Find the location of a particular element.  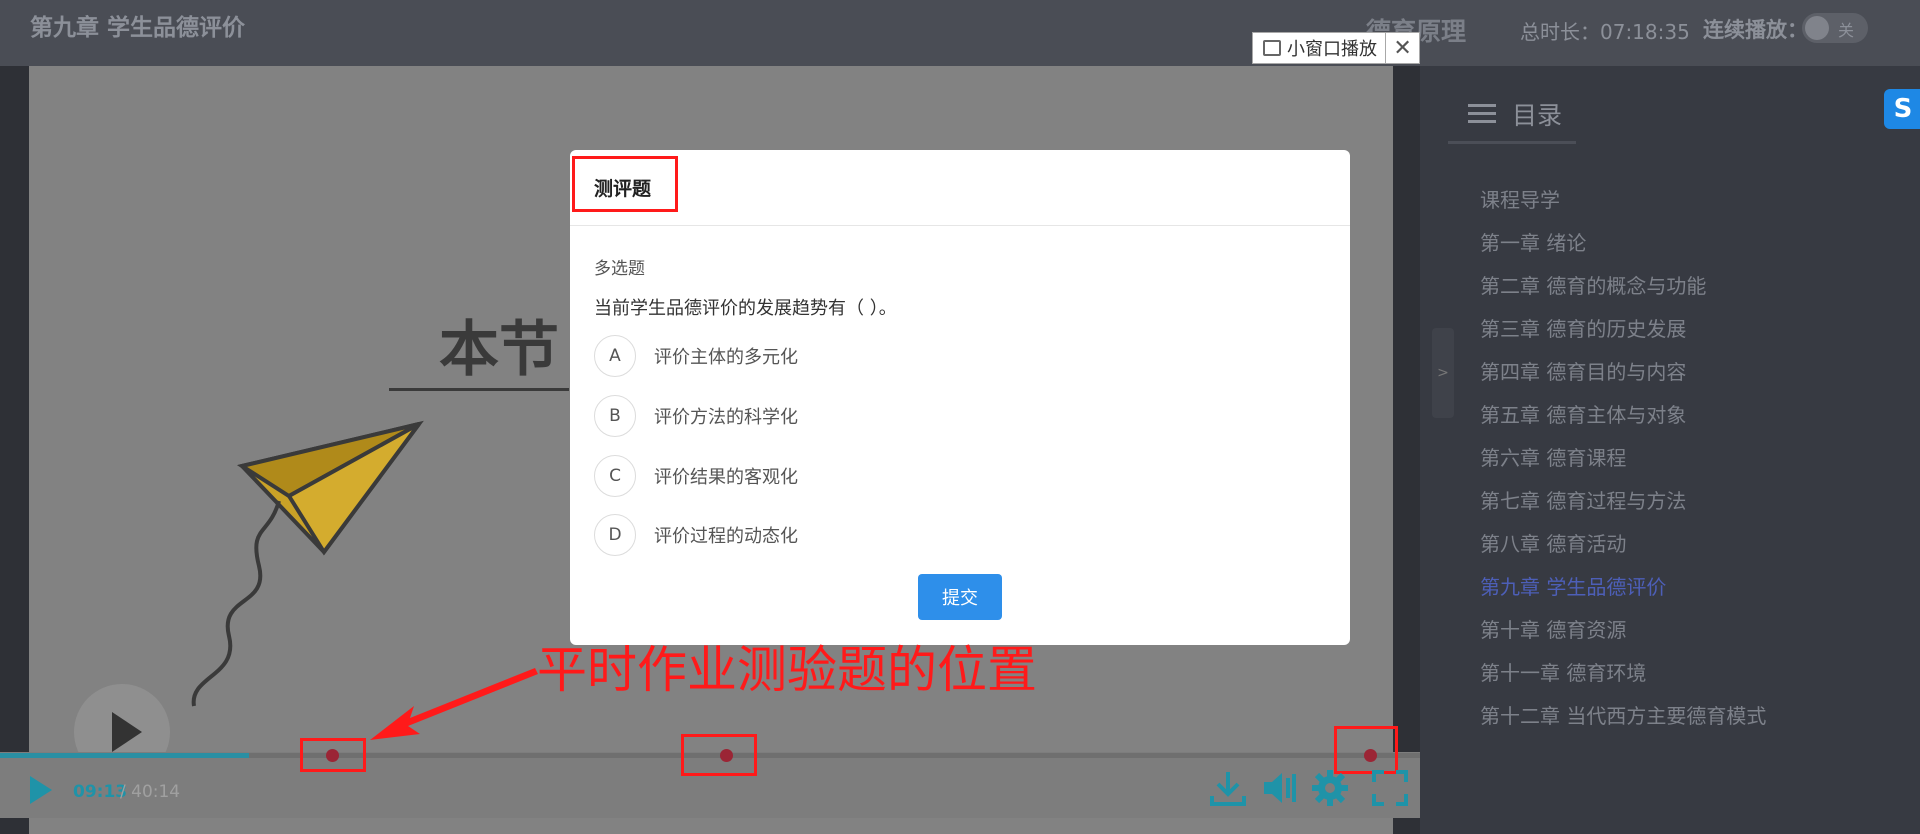

toc-item: 第九章 学生品德评价 is located at coordinates (1623, 587).